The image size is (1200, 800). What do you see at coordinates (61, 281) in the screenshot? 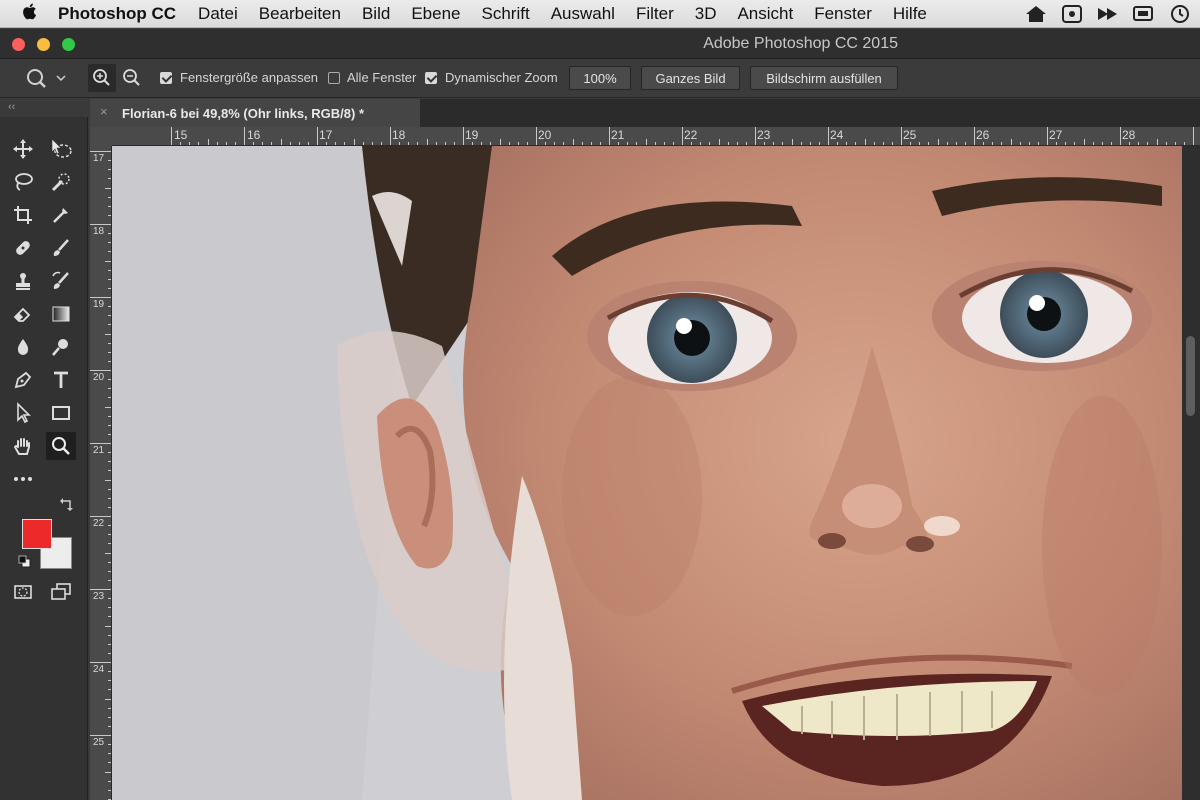
I see `history-brush-tool` at bounding box center [61, 281].